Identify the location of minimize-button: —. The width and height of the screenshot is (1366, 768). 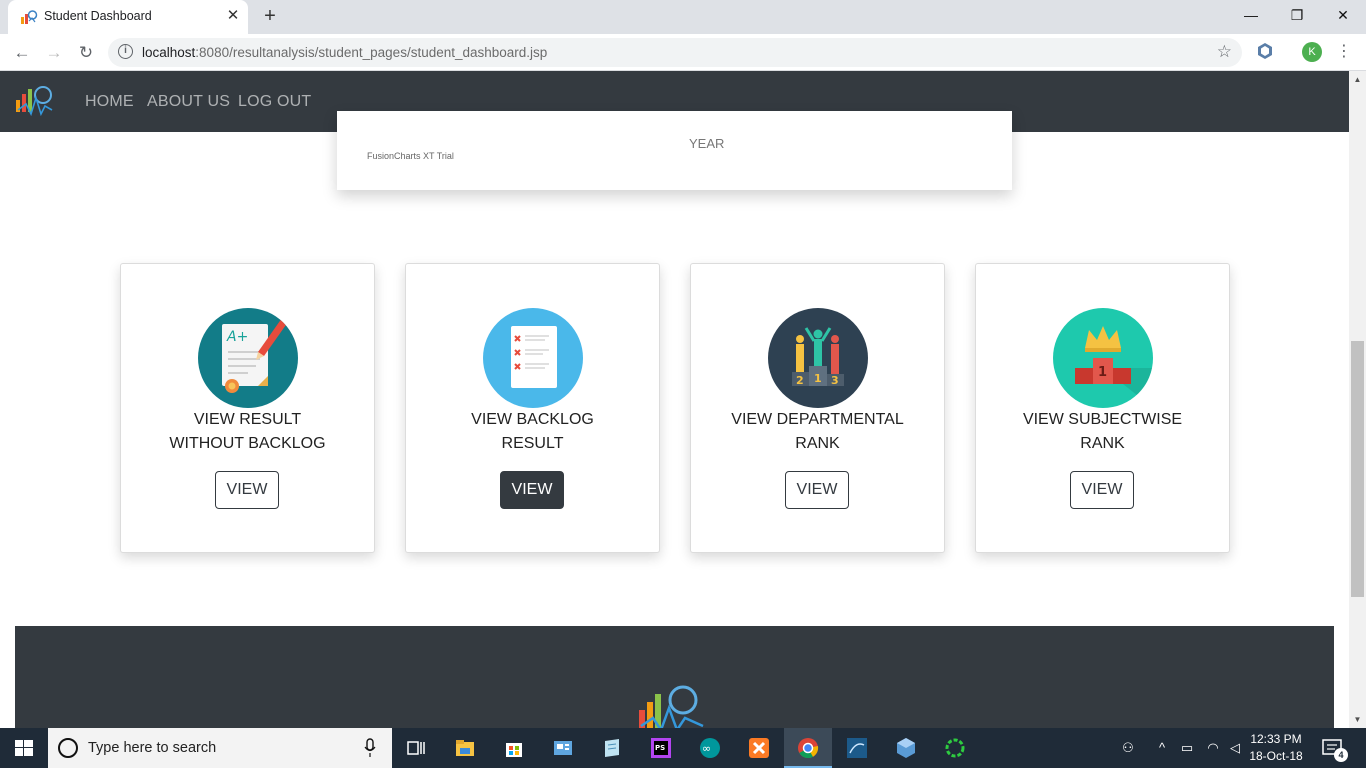
(1251, 15).